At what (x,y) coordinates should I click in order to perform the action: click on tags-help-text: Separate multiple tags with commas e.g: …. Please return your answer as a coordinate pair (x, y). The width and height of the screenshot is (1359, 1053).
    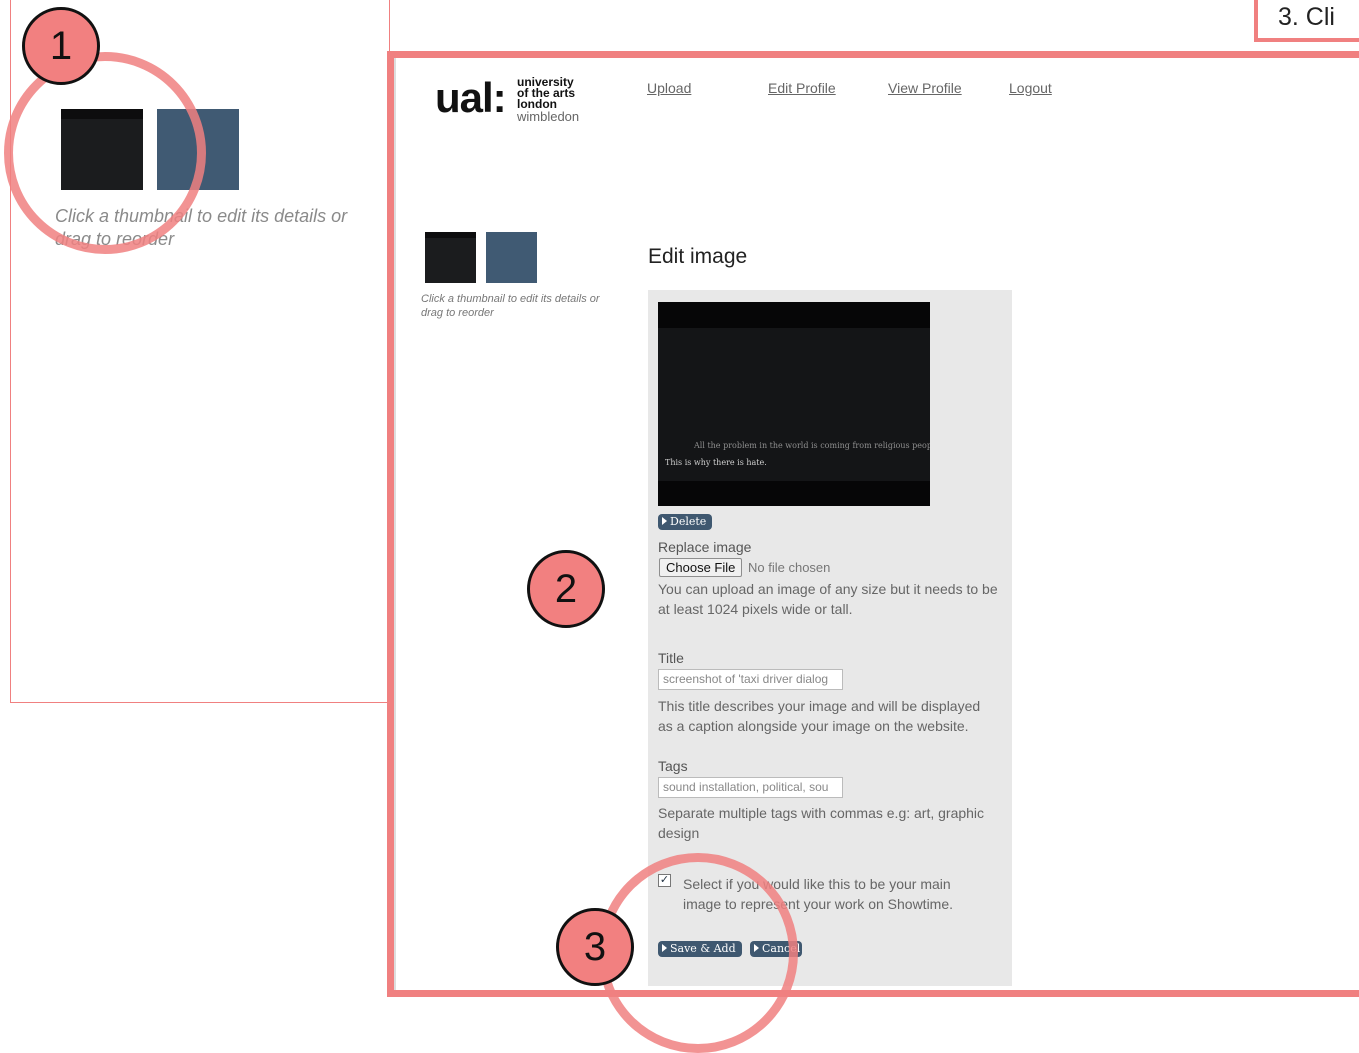
    Looking at the image, I should click on (821, 823).